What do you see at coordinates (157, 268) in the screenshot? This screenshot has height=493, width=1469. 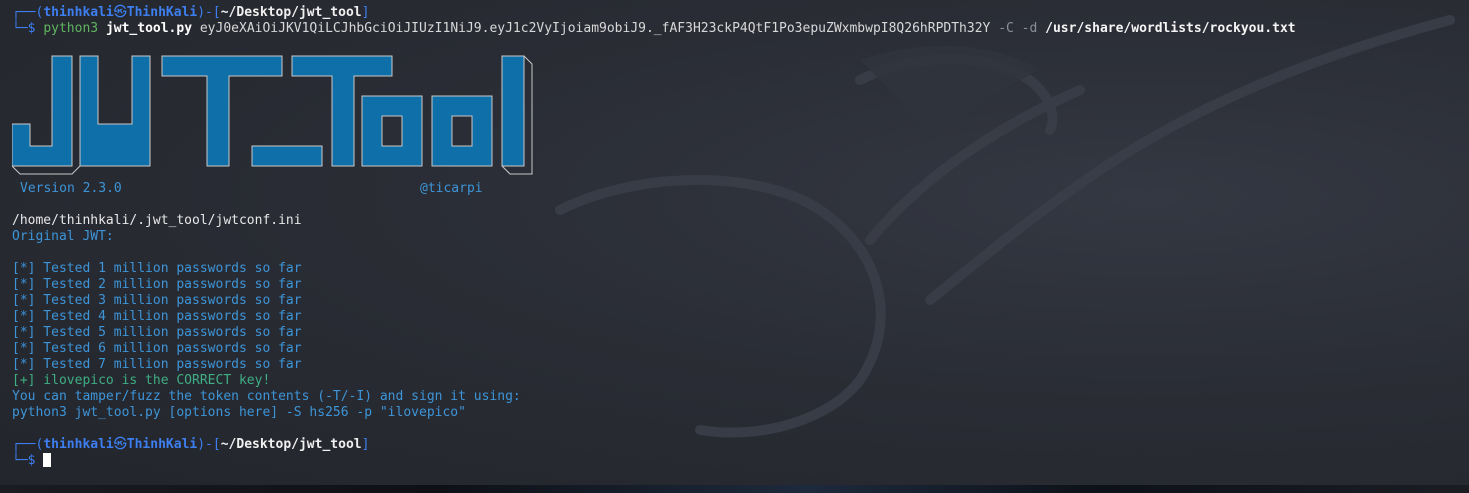 I see `progress-line: [*] Tested 1 million passwords so far` at bounding box center [157, 268].